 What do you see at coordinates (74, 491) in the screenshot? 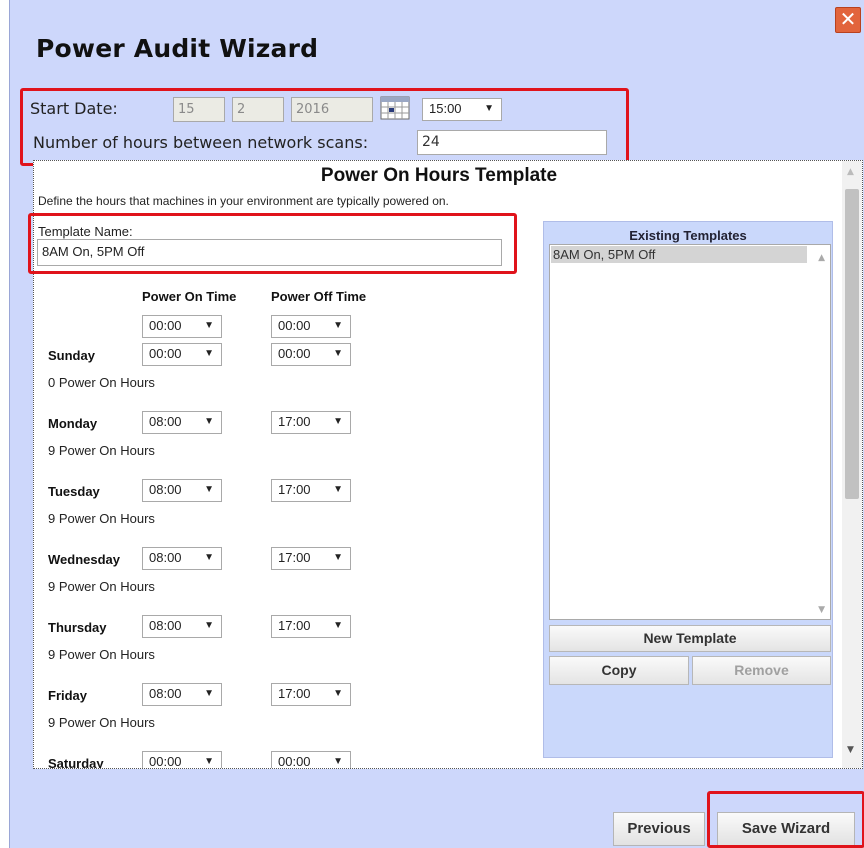
I see `day-label-tuesday: Tuesday` at bounding box center [74, 491].